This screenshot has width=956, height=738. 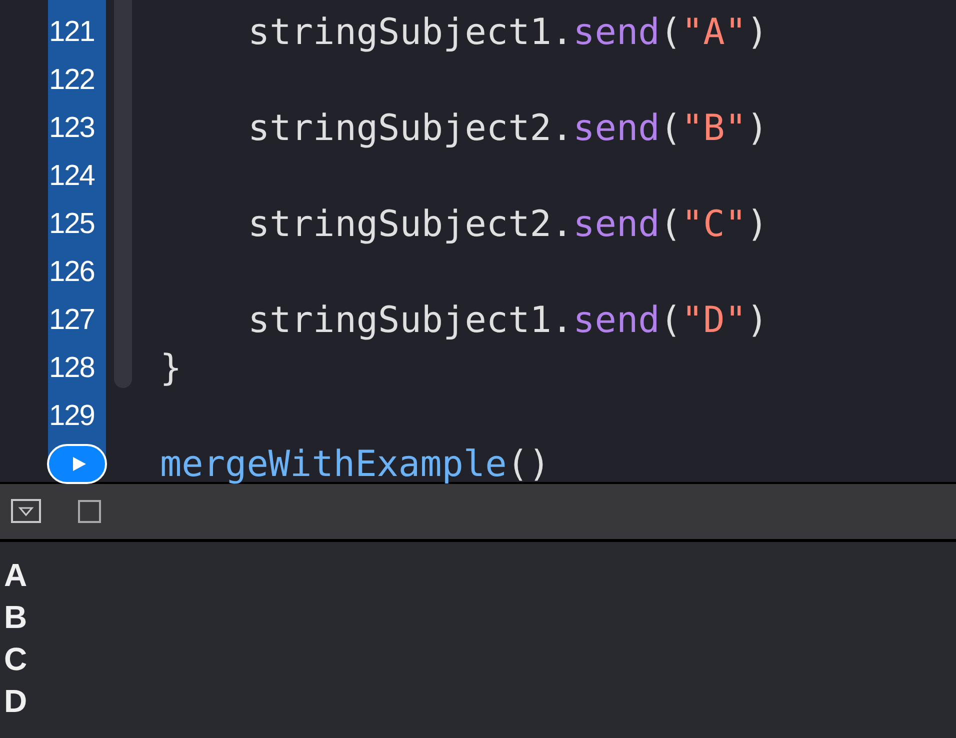 I want to click on line-number: 122, so click(x=71, y=80).